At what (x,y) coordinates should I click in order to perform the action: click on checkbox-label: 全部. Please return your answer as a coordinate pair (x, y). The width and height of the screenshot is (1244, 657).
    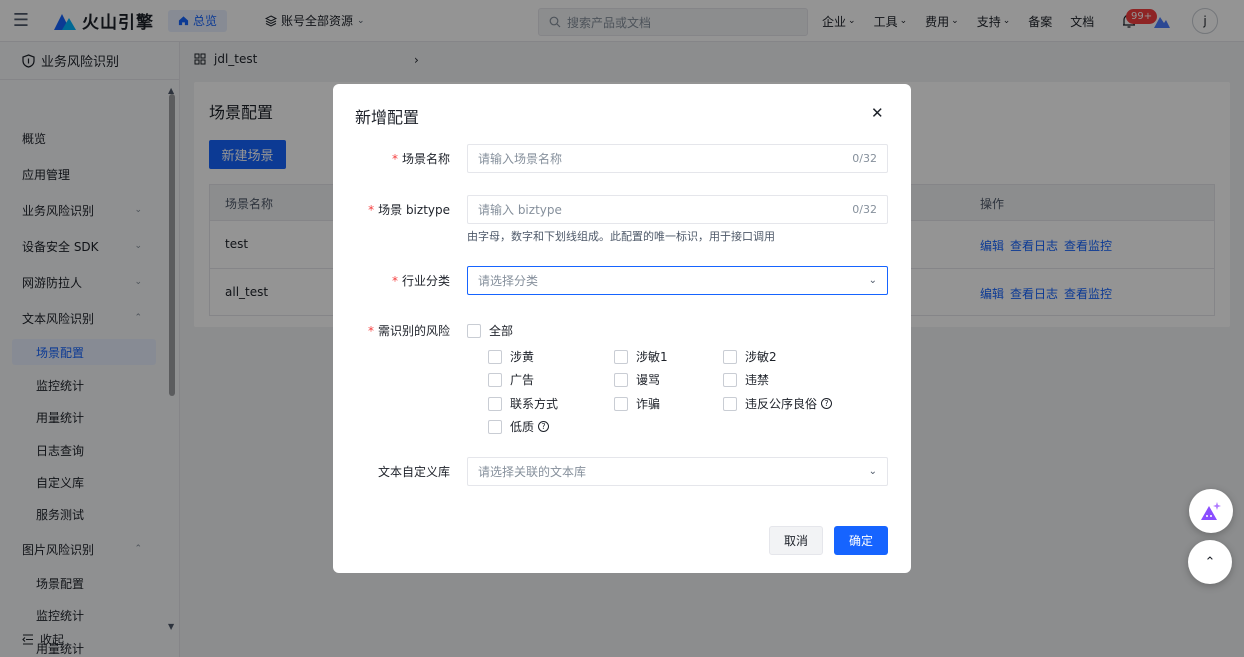
    Looking at the image, I should click on (501, 331).